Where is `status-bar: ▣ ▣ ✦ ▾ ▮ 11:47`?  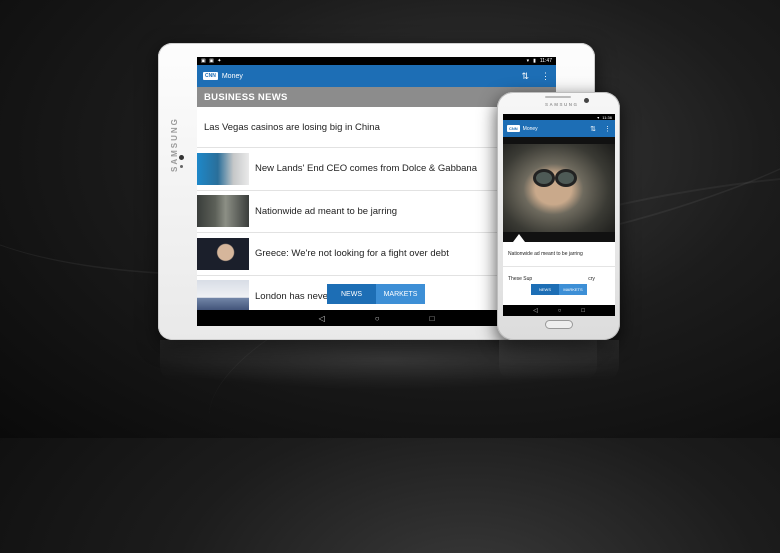
status-bar: ▣ ▣ ✦ ▾ ▮ 11:47 is located at coordinates (376, 61).